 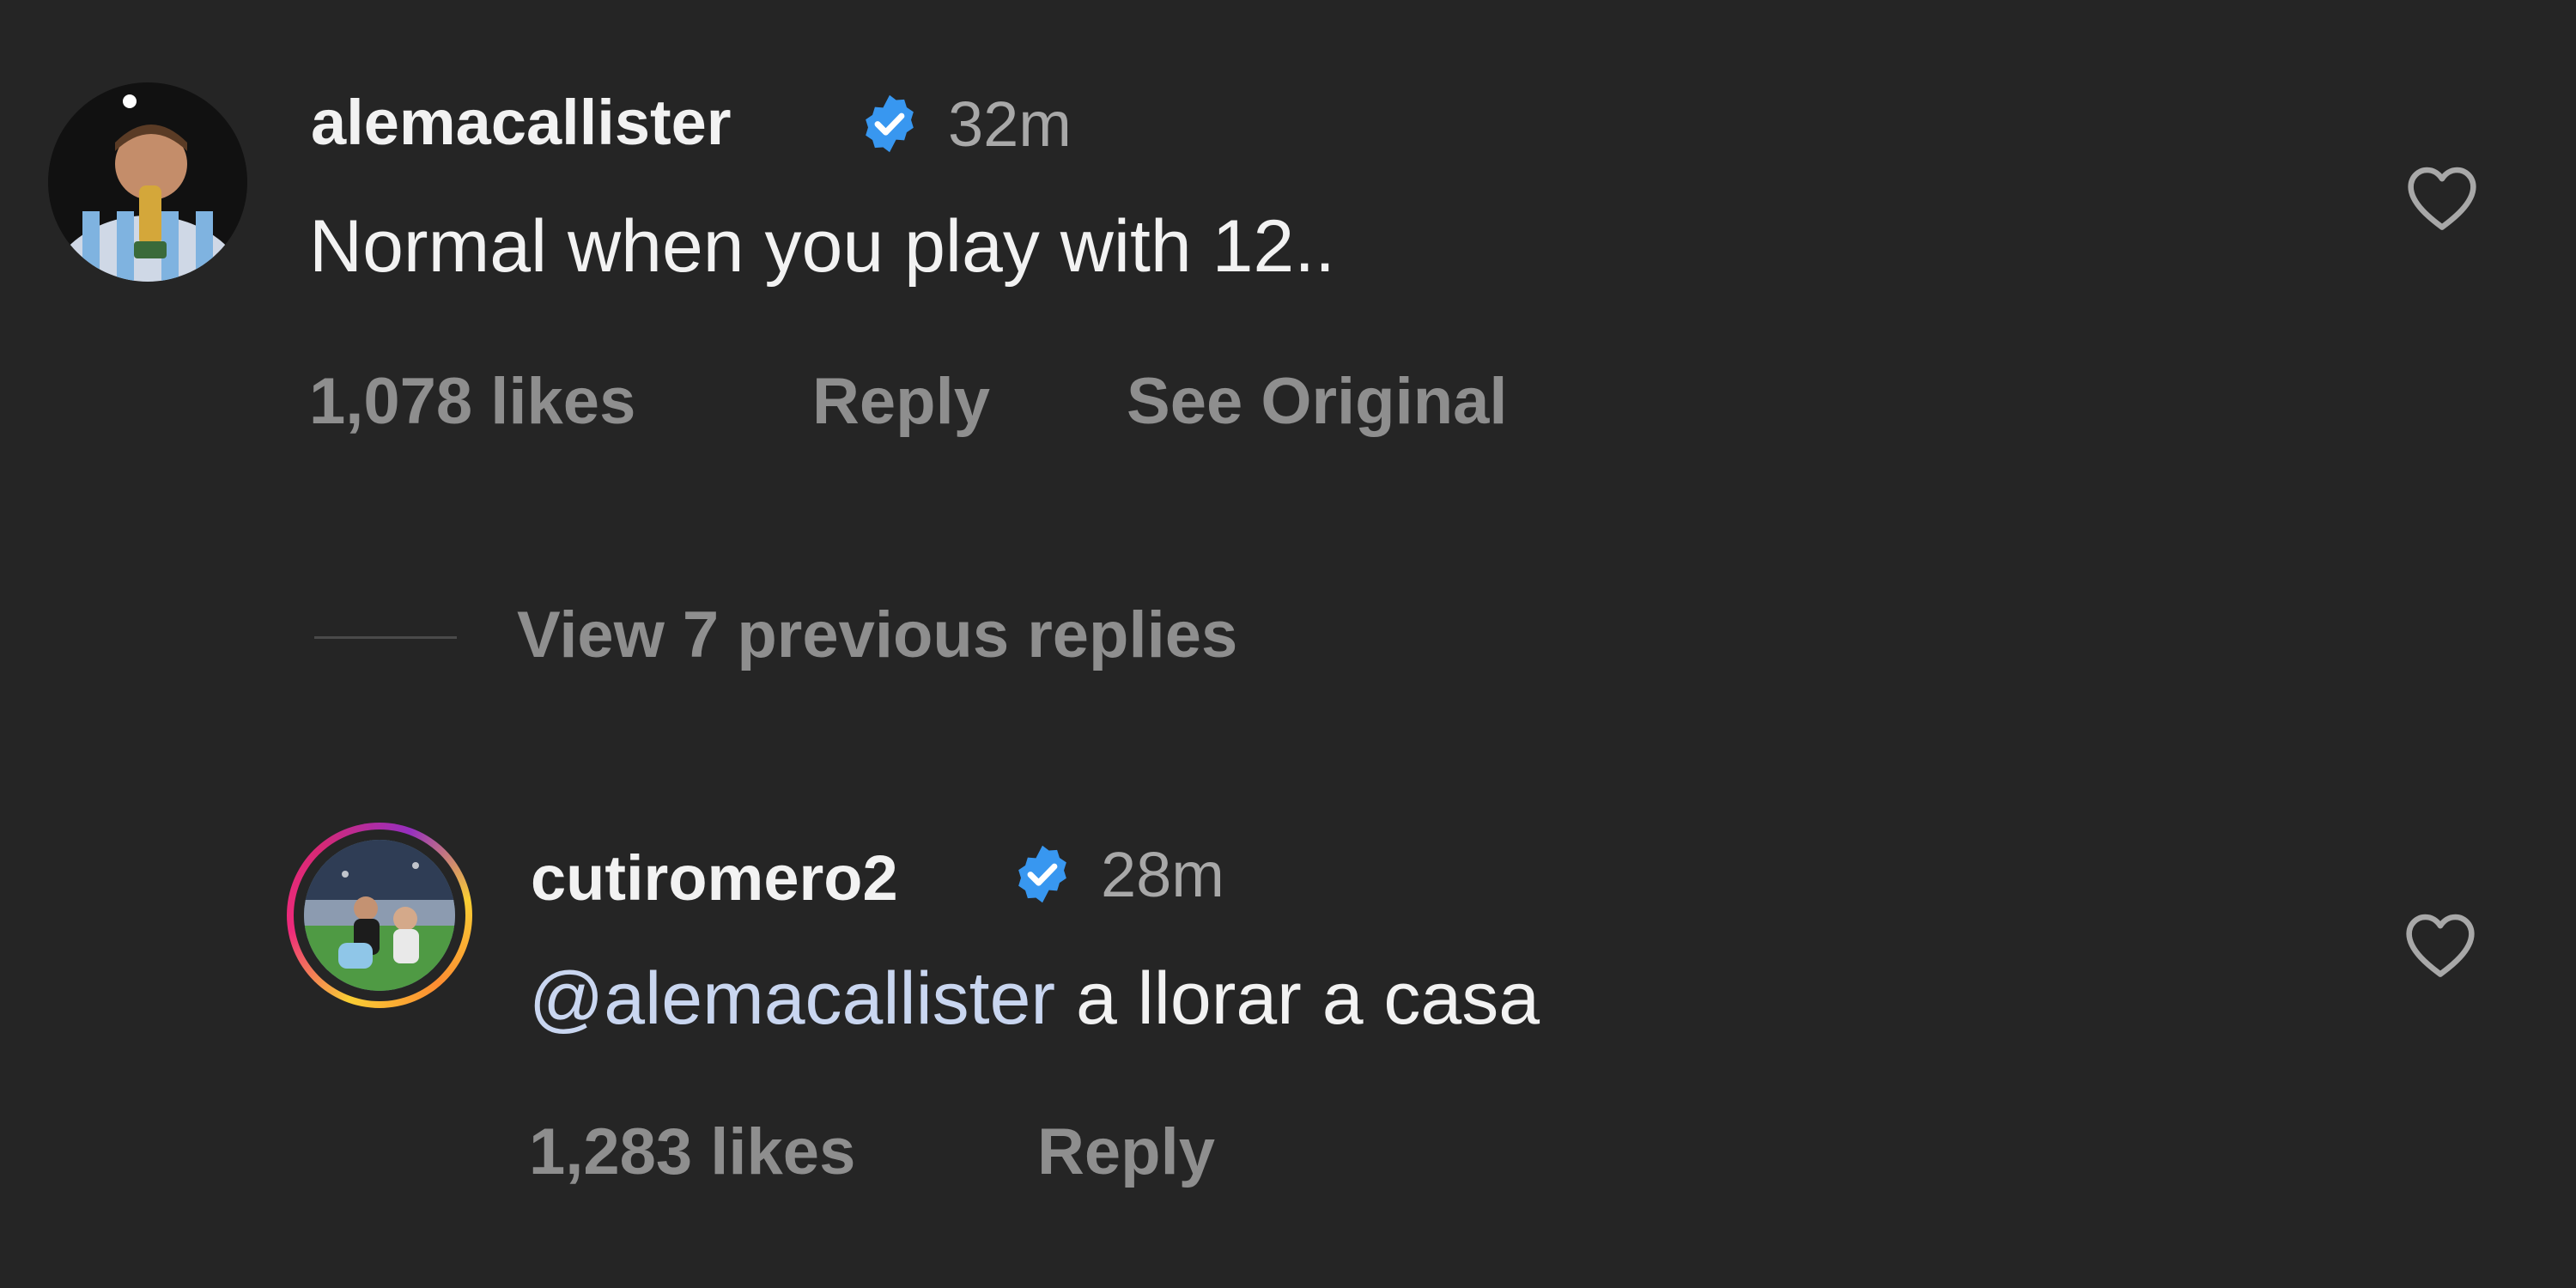 I want to click on see-original-button: See Original, so click(x=1317, y=401).